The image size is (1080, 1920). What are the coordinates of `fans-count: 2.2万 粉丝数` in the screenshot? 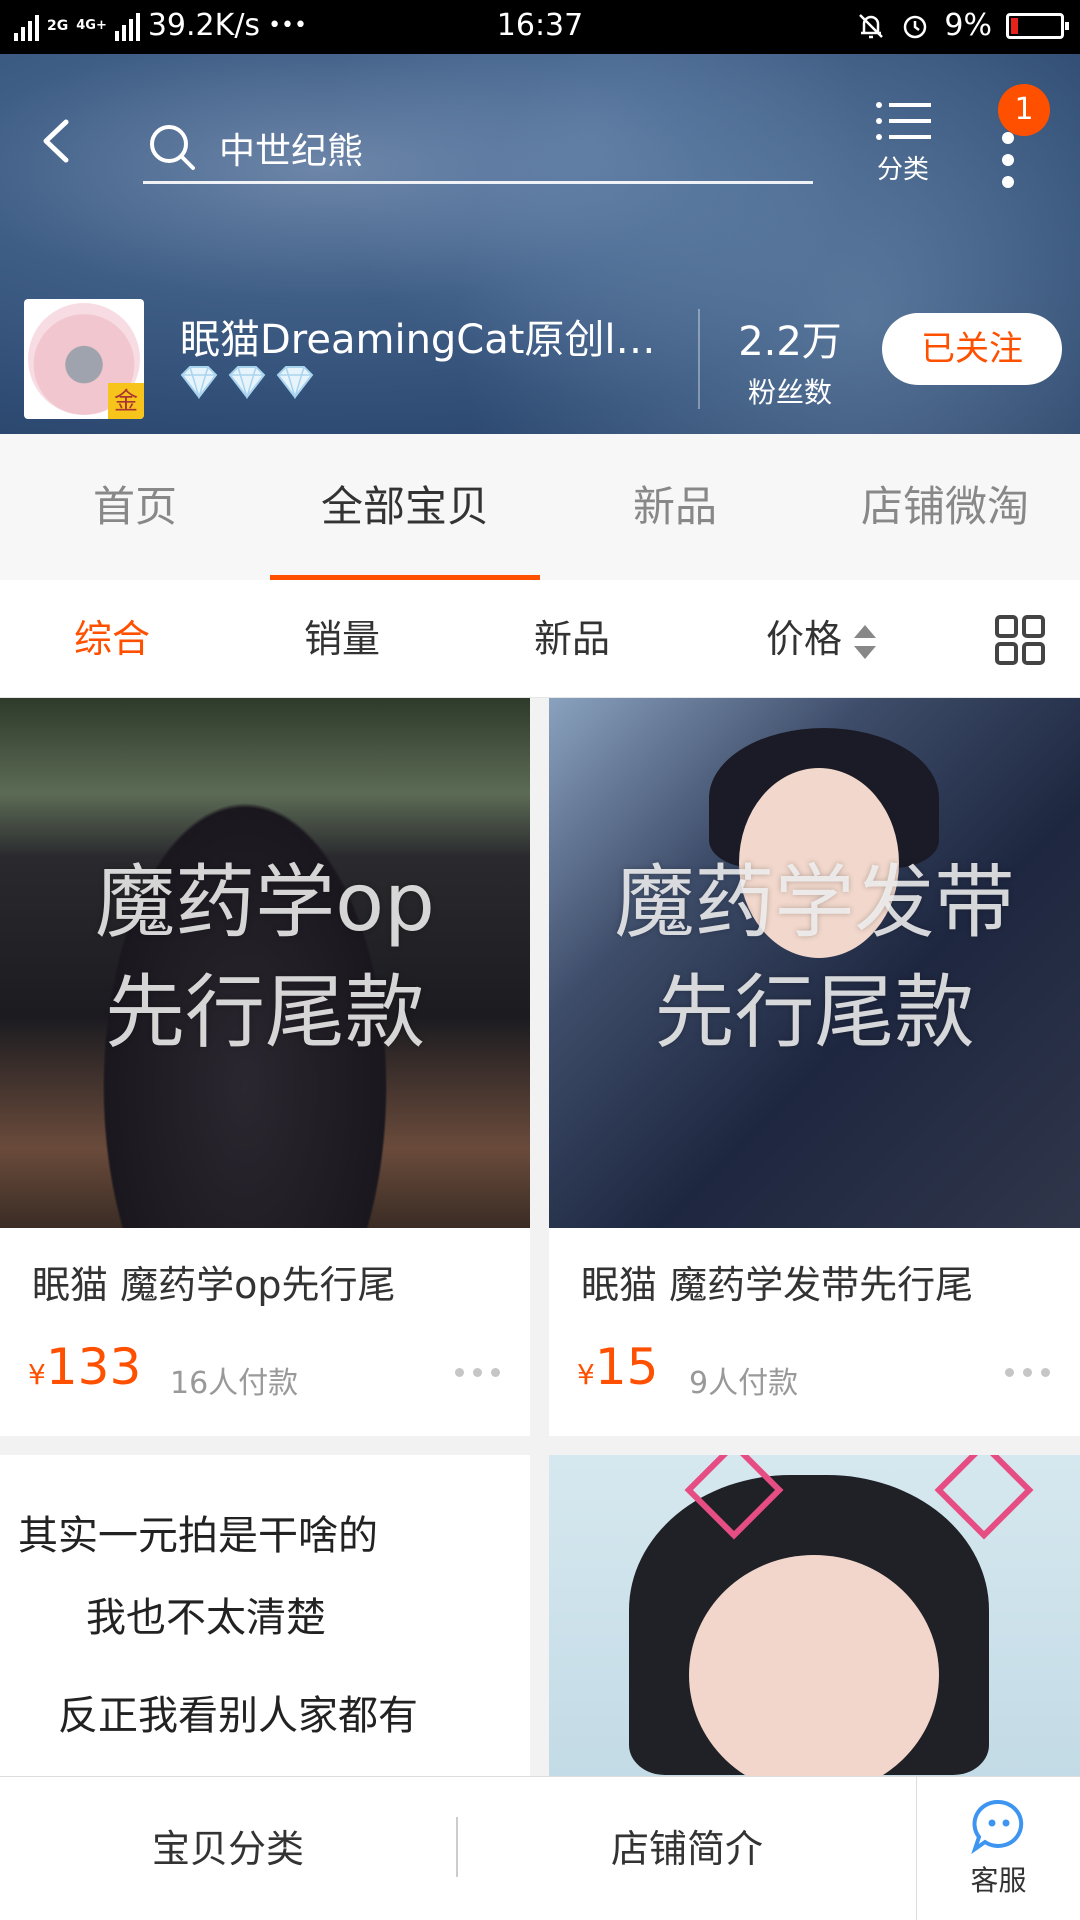 It's located at (790, 360).